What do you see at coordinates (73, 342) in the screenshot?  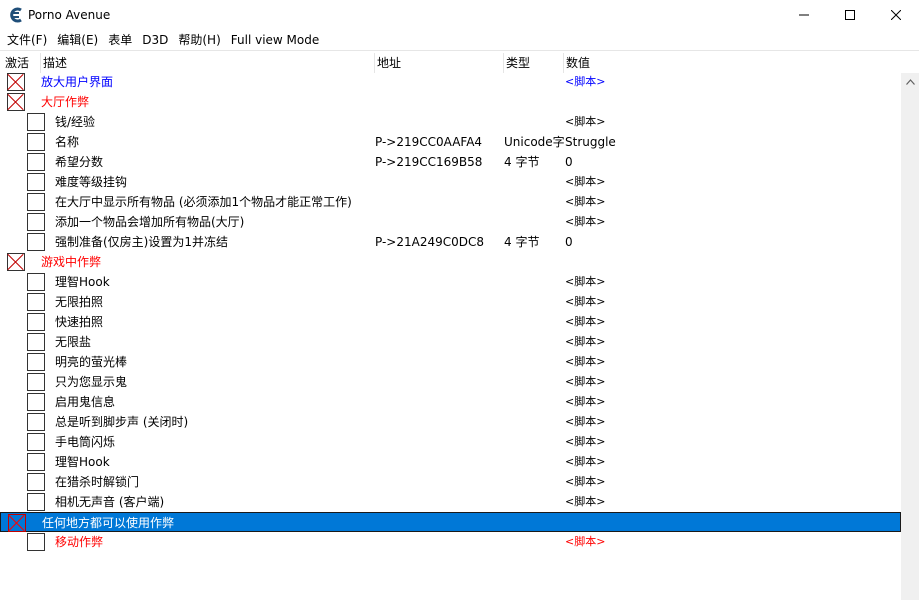 I see `row-description: 无限盐` at bounding box center [73, 342].